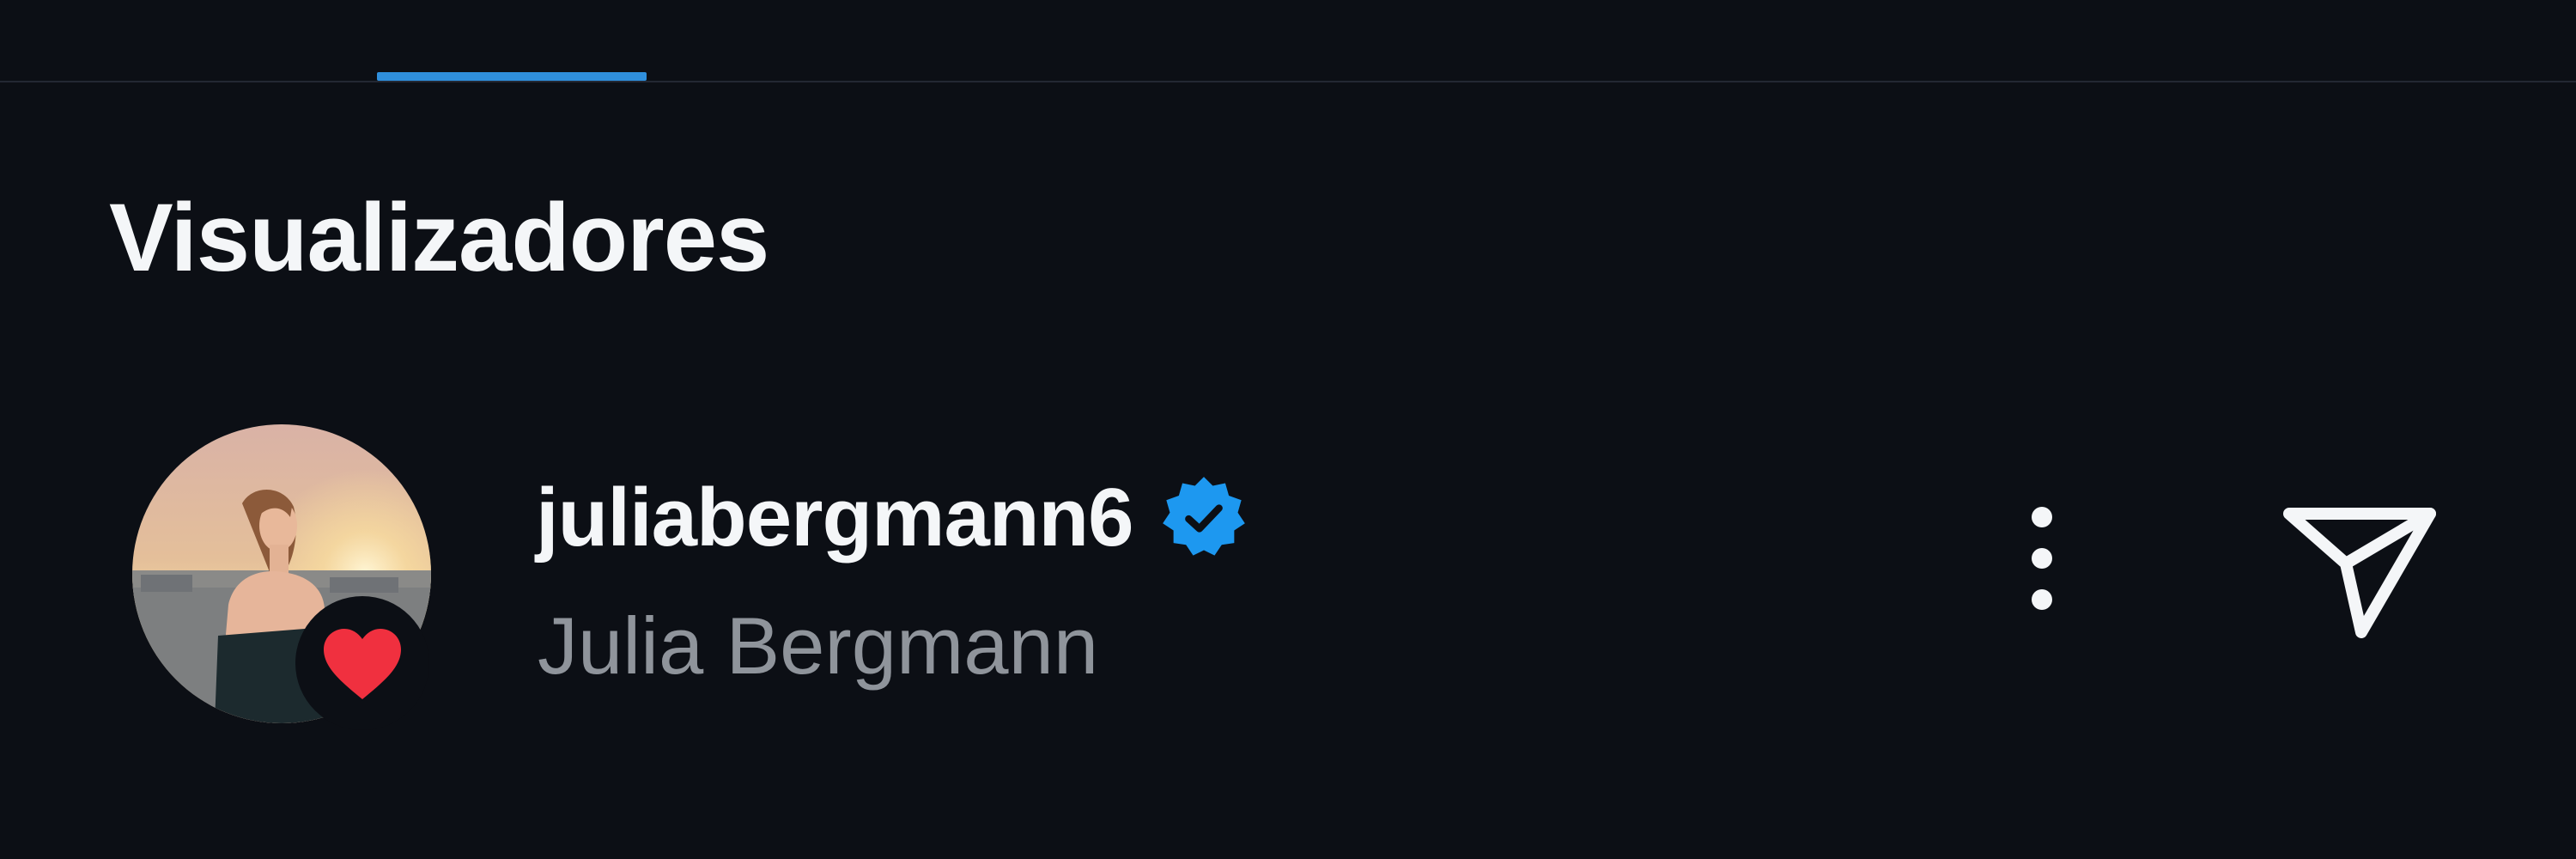  I want to click on send-icon, so click(2360, 573).